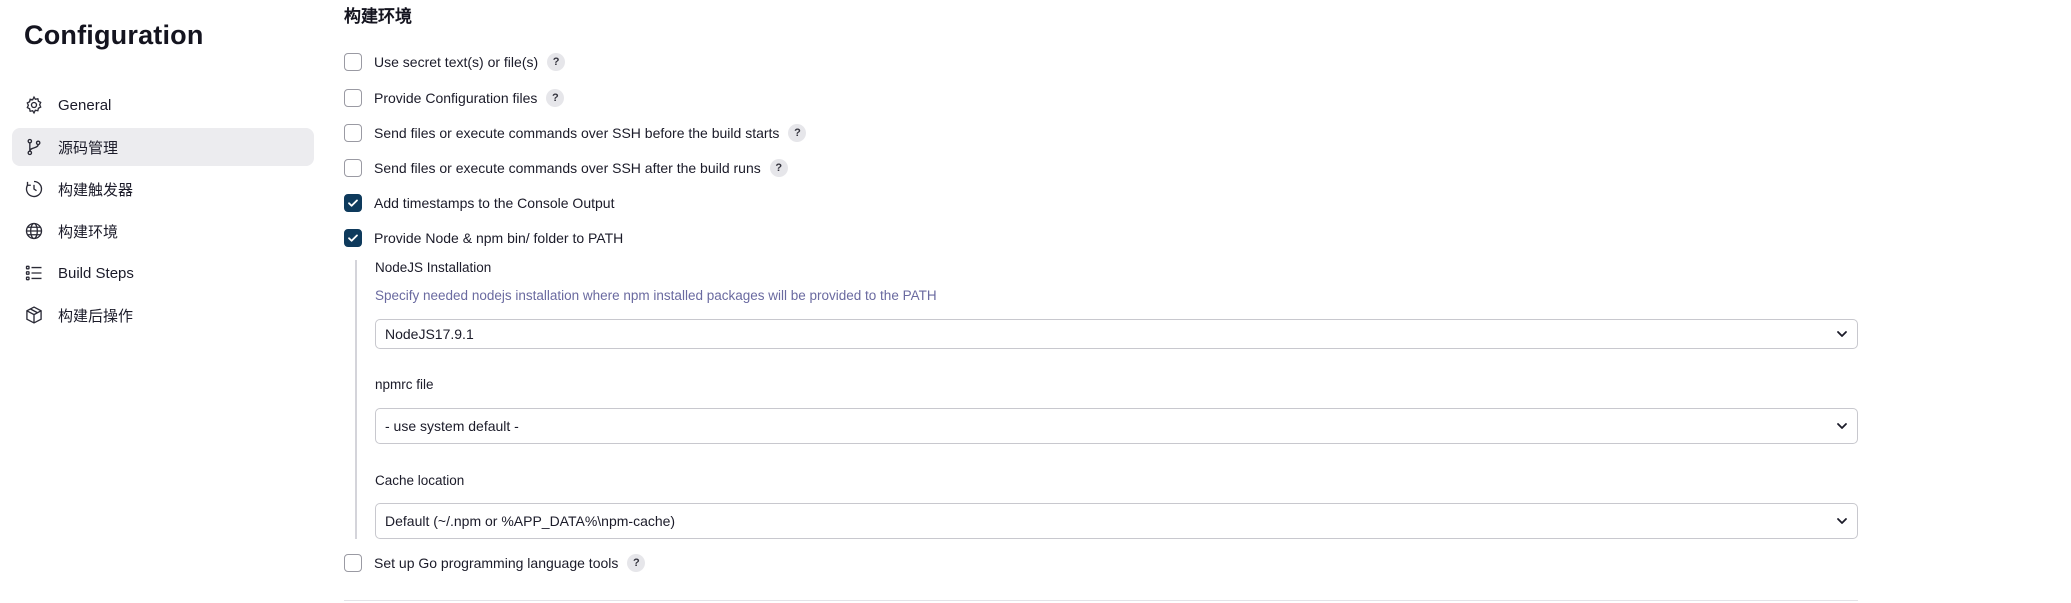 The width and height of the screenshot is (2071, 603). What do you see at coordinates (429, 334) in the screenshot?
I see `select-value: NodeJS17.9.1` at bounding box center [429, 334].